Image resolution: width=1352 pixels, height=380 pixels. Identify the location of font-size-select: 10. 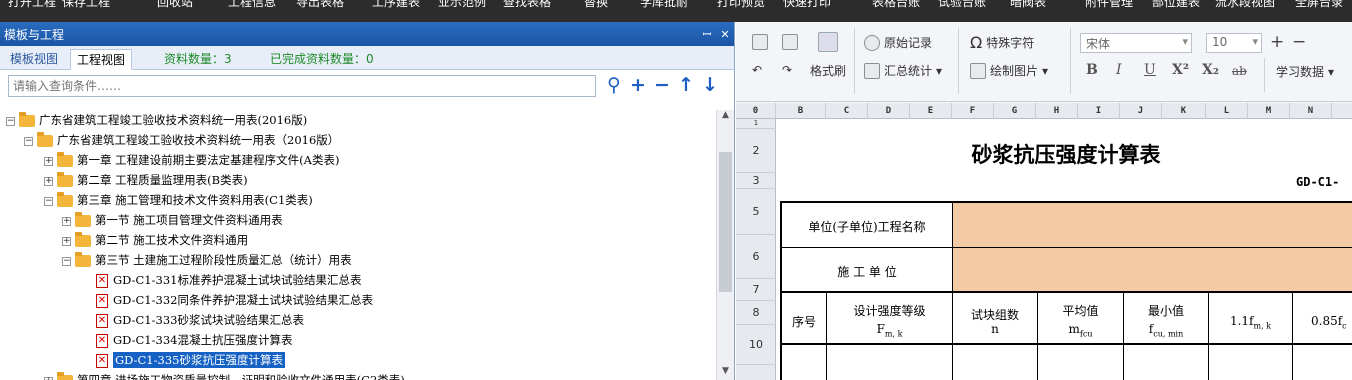
(1234, 43).